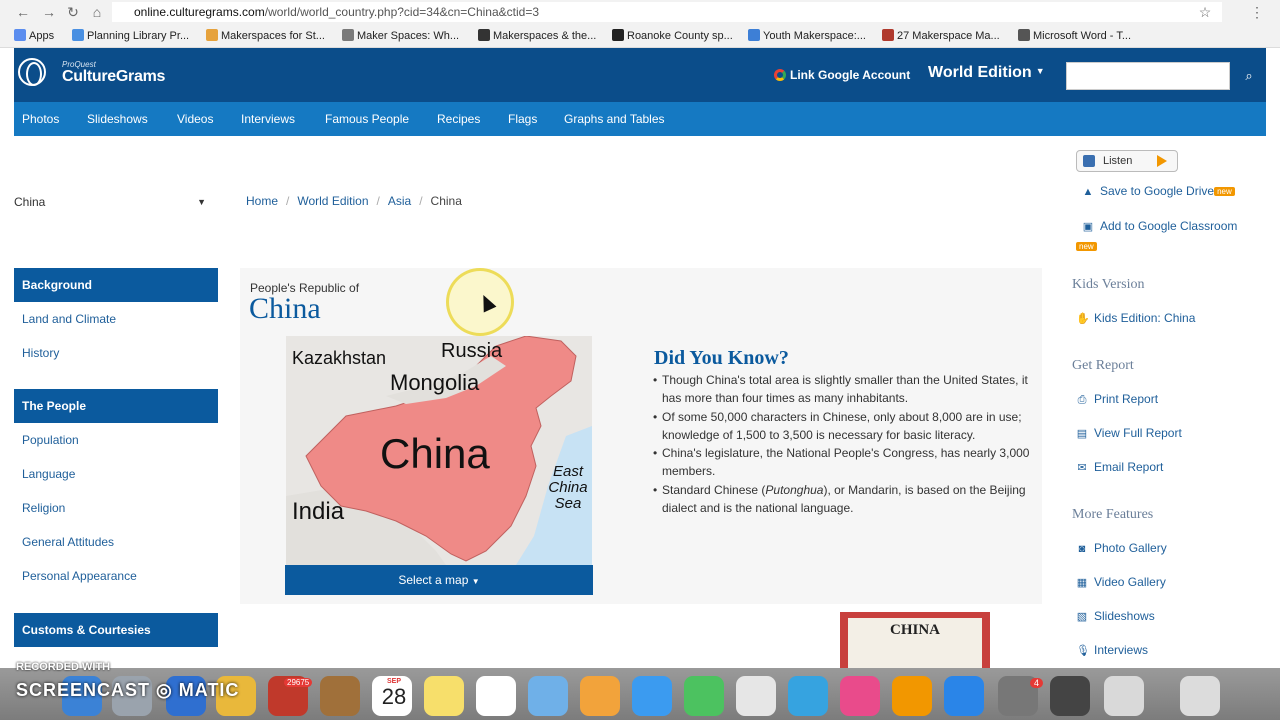 The width and height of the screenshot is (1280, 720). What do you see at coordinates (298, 682) in the screenshot?
I see `mail-badge: 29675` at bounding box center [298, 682].